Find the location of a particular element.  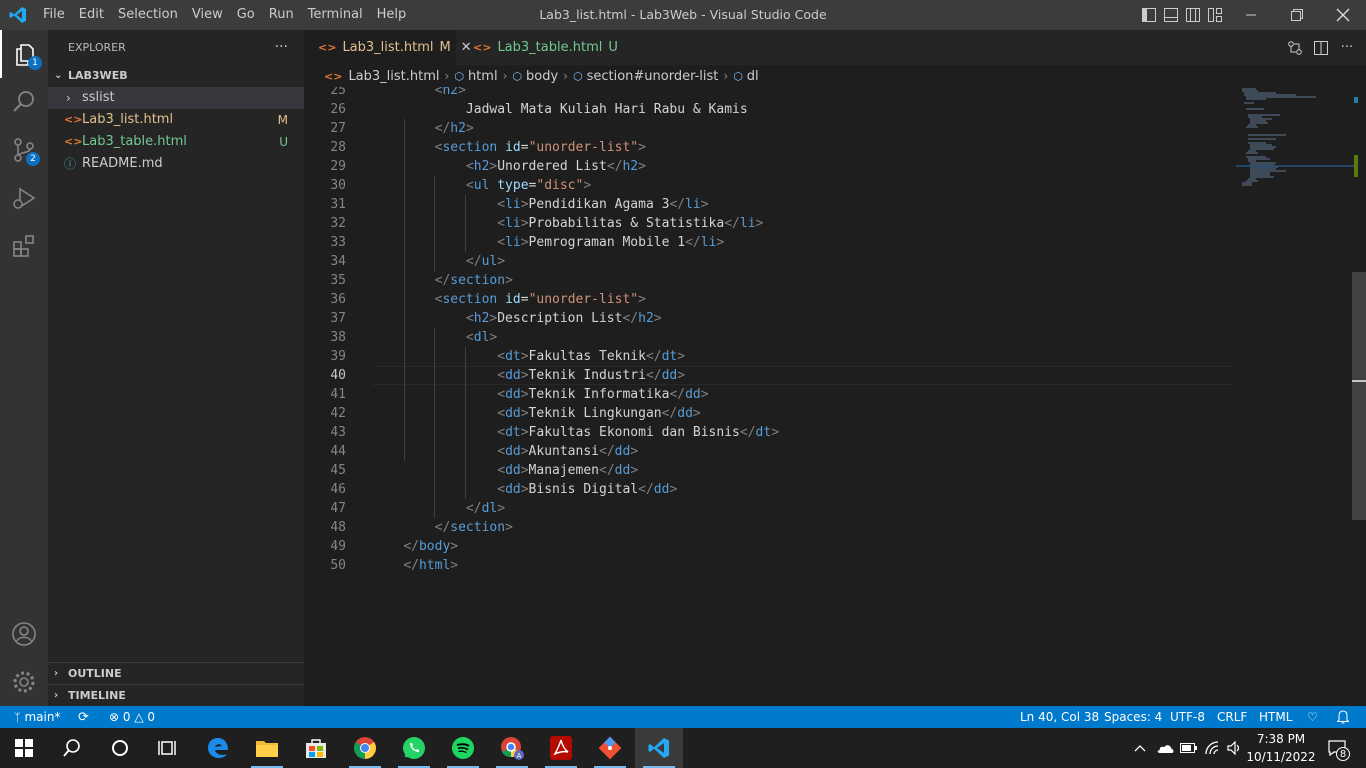

tree-item-sslist: › sslist is located at coordinates (176, 98).